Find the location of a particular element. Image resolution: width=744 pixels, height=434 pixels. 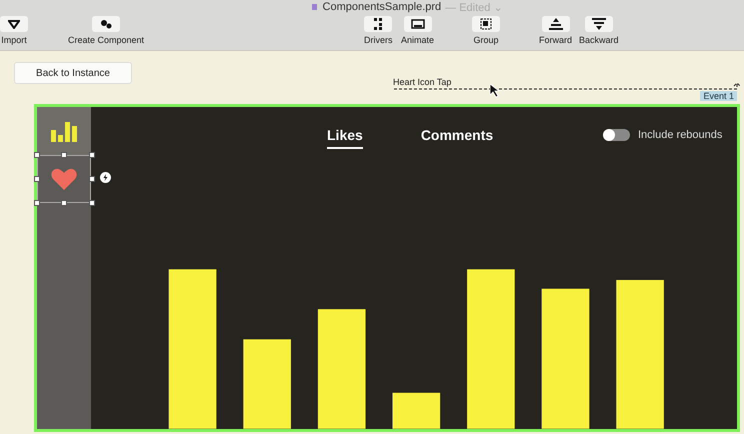

window-title: ComponentsSample.prd is located at coordinates (382, 7).